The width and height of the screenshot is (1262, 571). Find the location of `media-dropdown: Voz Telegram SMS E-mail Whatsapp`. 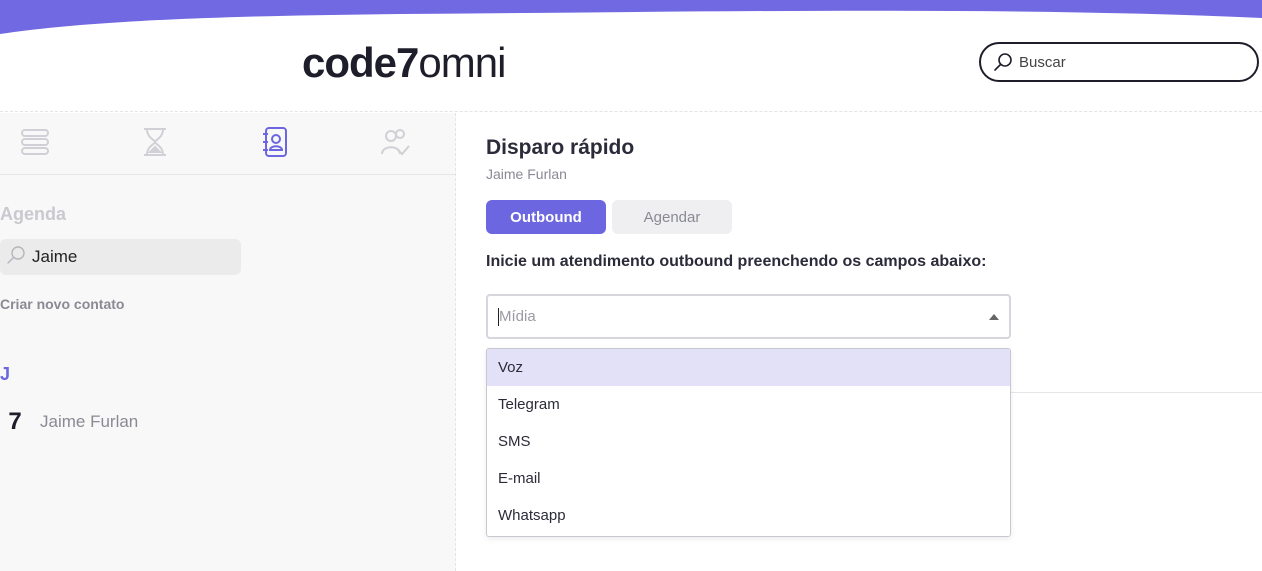

media-dropdown: Voz Telegram SMS E-mail Whatsapp is located at coordinates (748, 442).